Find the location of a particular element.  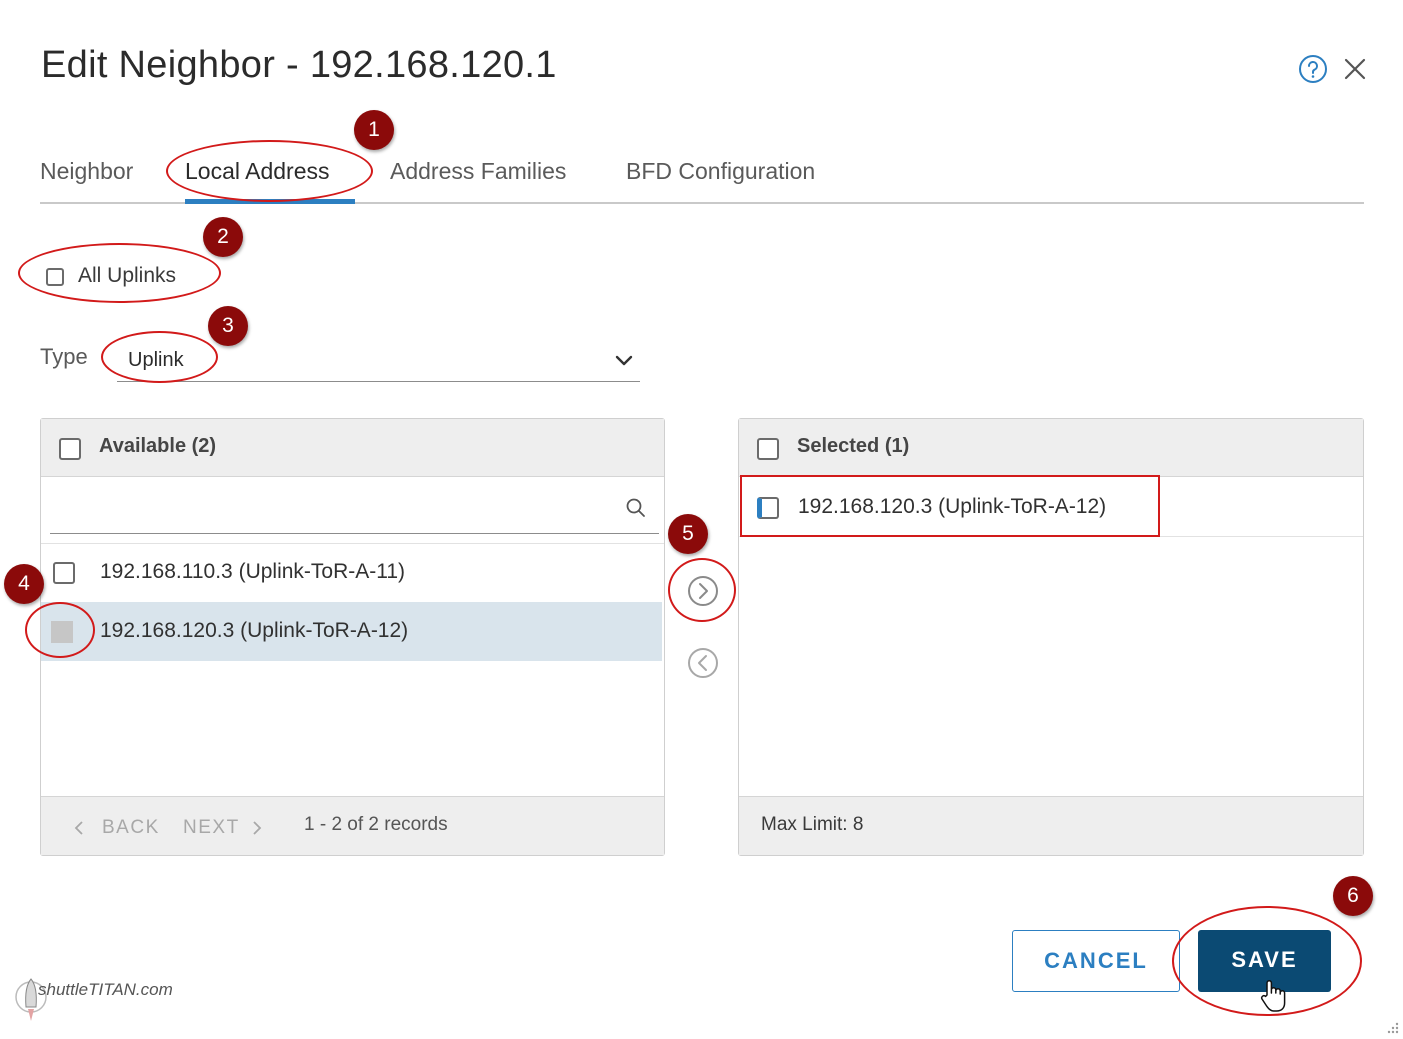

cancel-button: CANCEL is located at coordinates (1096, 961).